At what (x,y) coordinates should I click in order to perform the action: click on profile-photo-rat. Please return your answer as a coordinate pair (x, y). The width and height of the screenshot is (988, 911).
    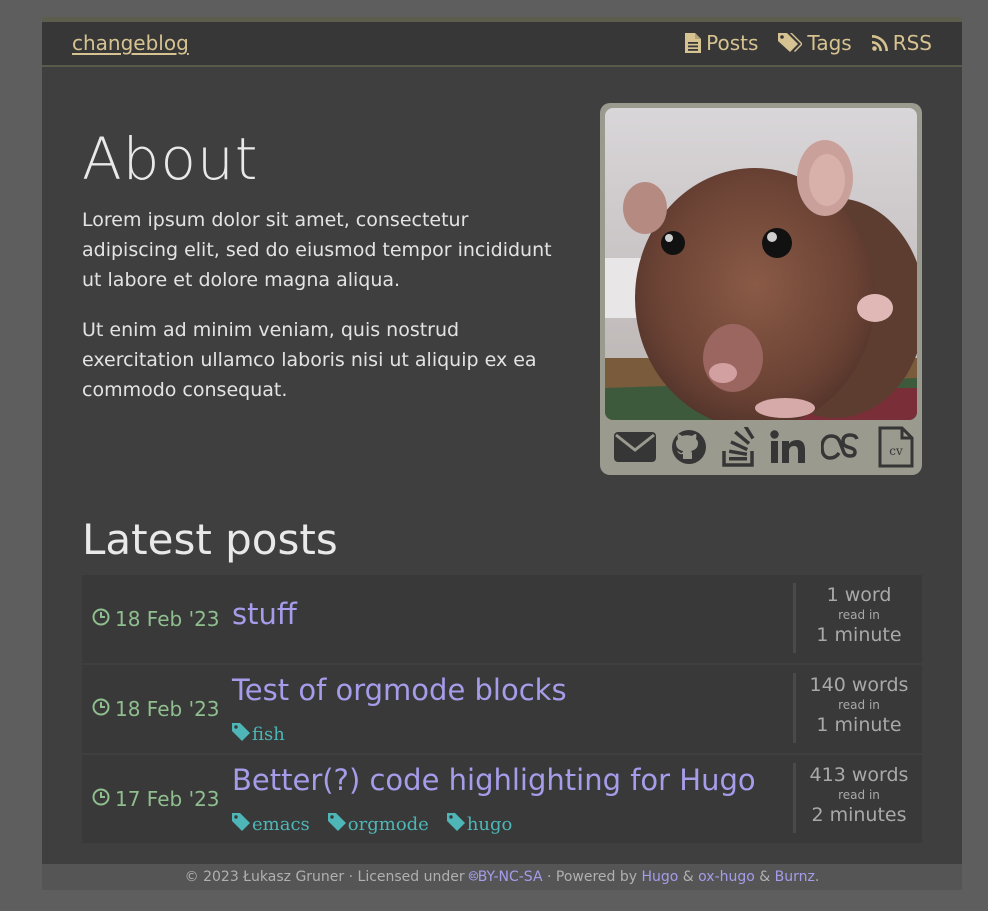
    Looking at the image, I should click on (761, 264).